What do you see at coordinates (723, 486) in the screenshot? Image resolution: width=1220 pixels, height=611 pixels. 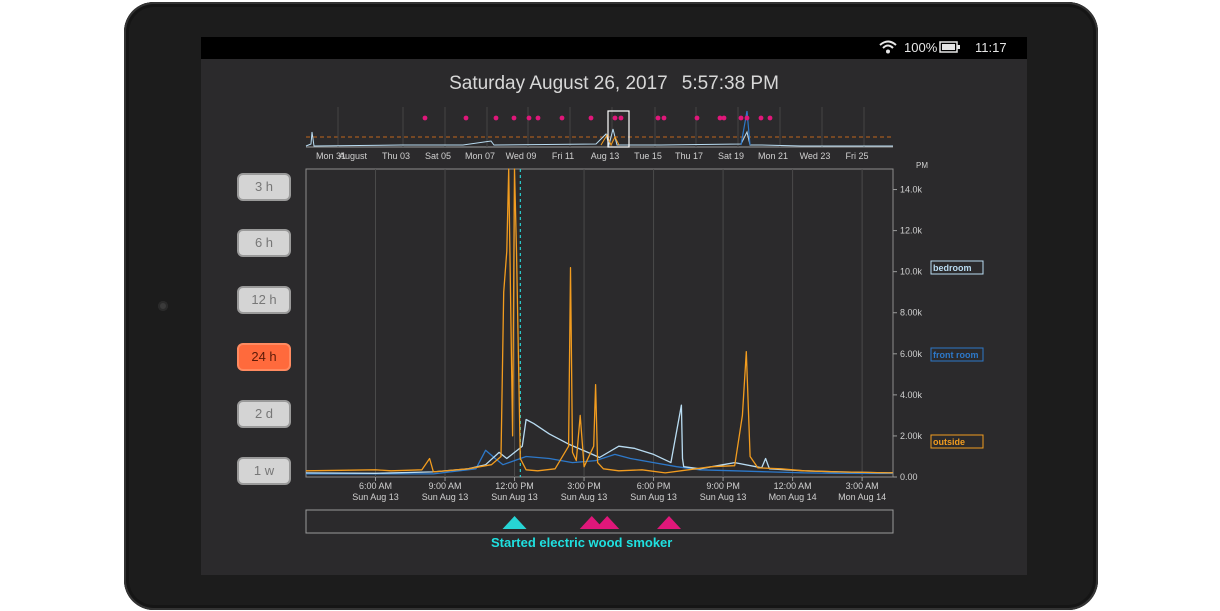 I see `x-tick-label: 9:00 PM` at bounding box center [723, 486].